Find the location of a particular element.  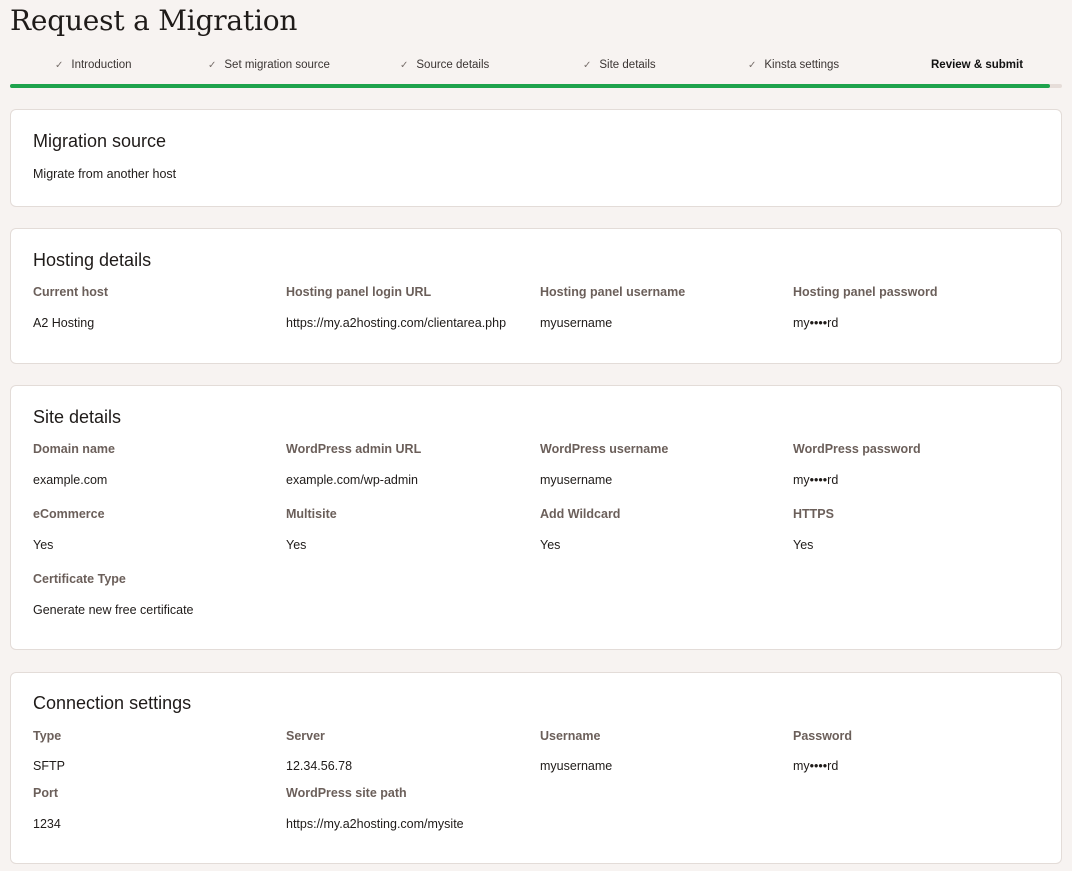

field-label: Hosting panel login URL is located at coordinates (359, 292).